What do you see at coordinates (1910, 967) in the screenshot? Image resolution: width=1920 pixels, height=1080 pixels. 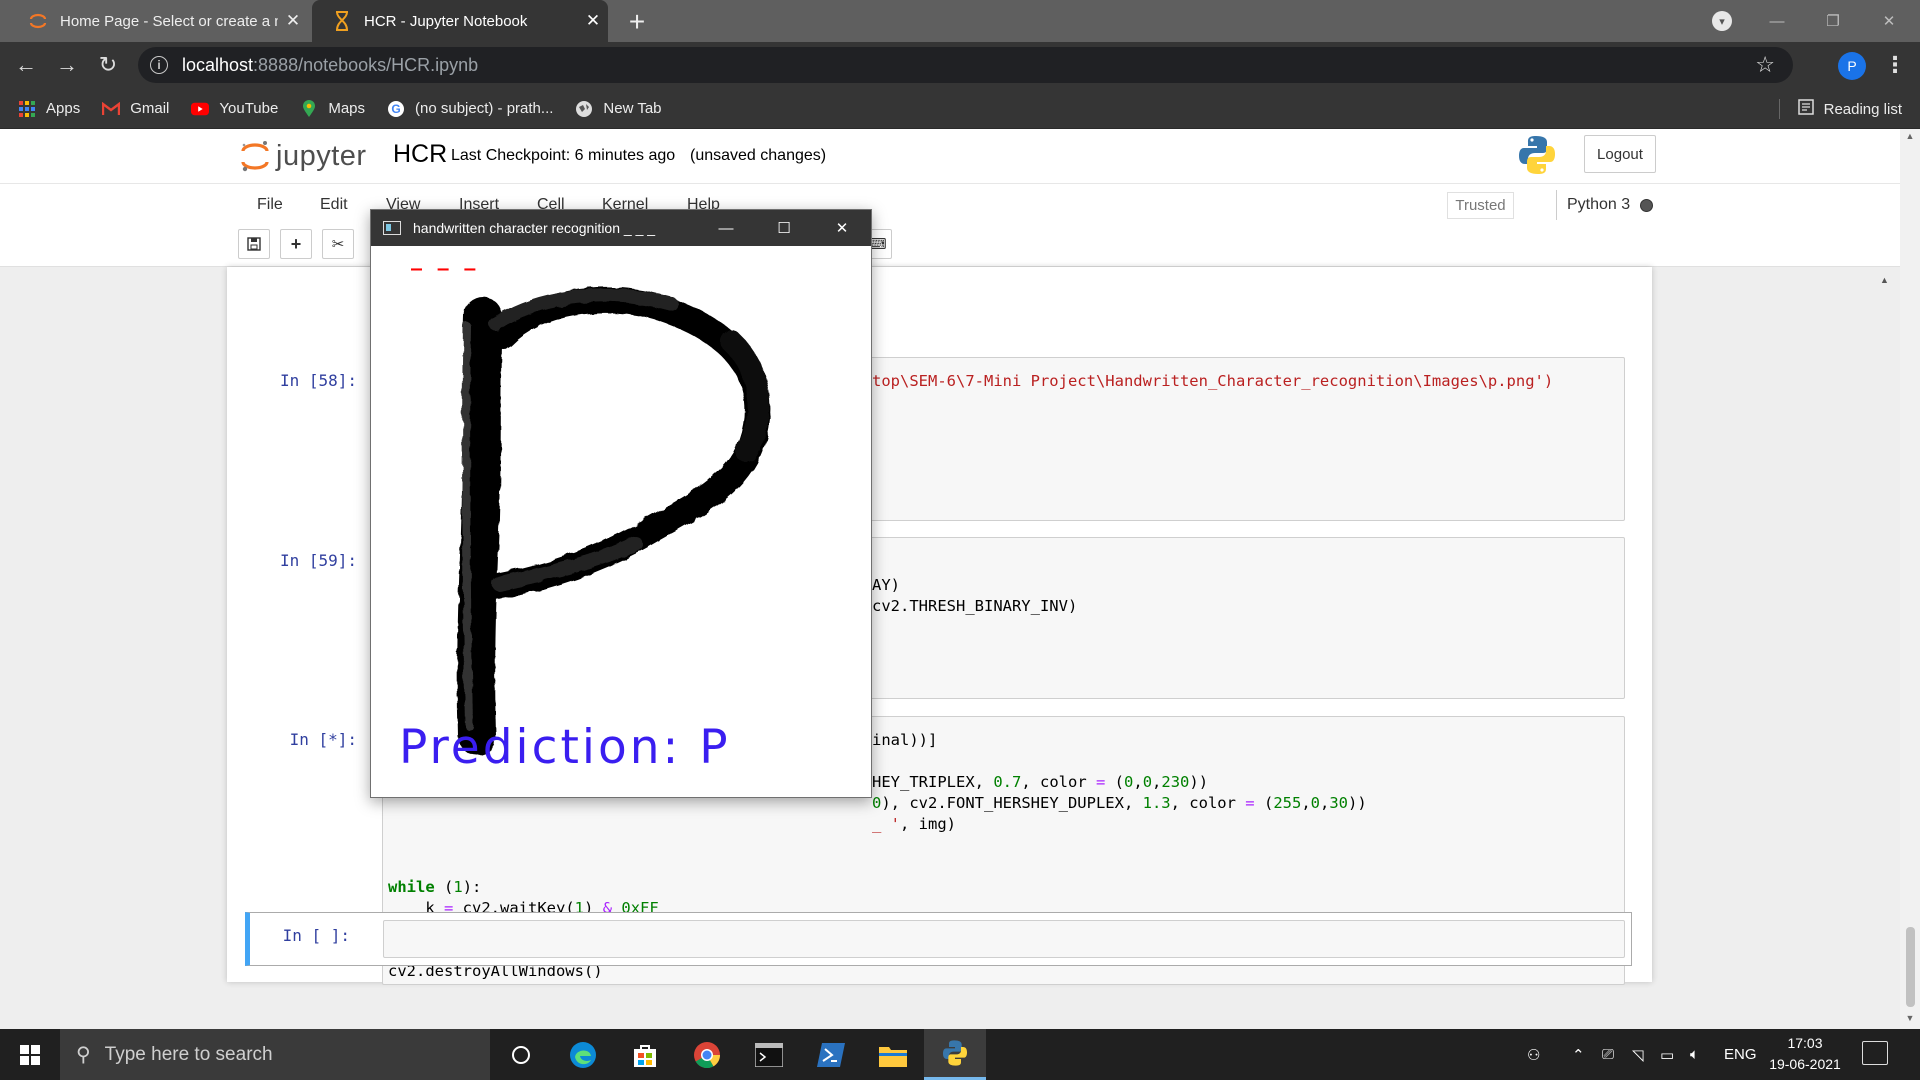 I see `scroll-thumb` at bounding box center [1910, 967].